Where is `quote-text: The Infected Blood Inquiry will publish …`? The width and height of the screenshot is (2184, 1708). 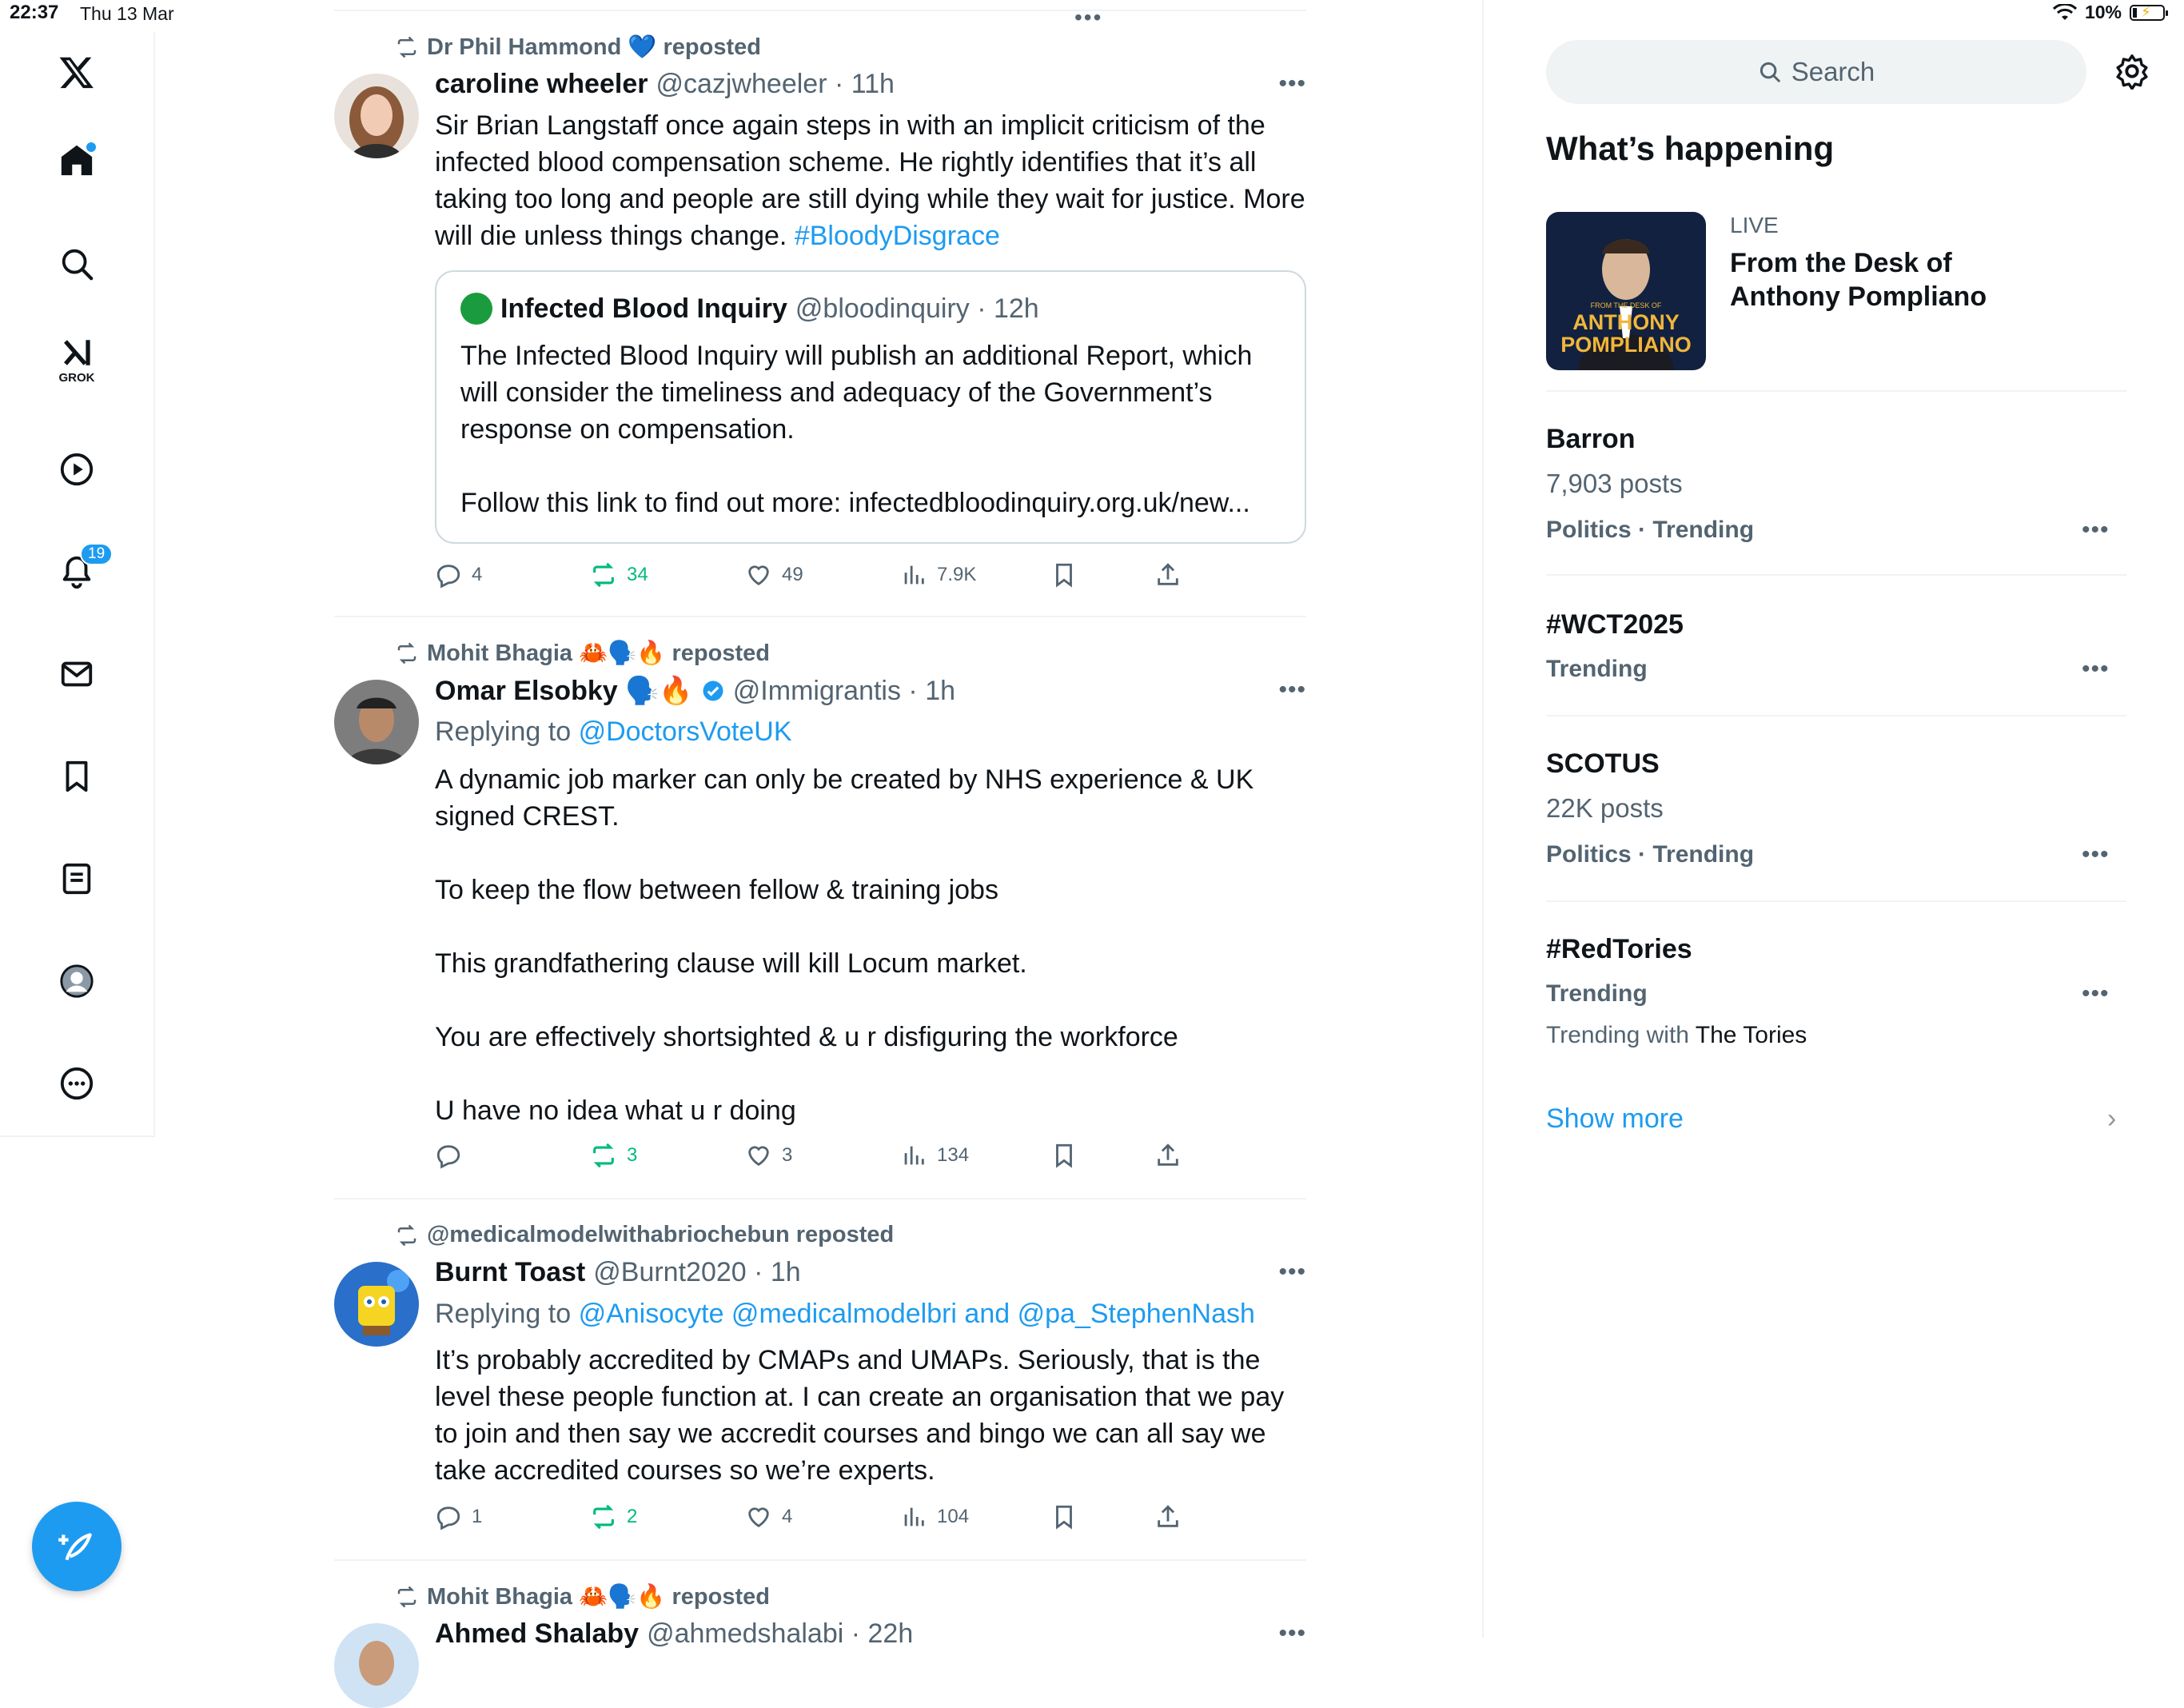 quote-text: The Infected Blood Inquiry will publish … is located at coordinates (856, 429).